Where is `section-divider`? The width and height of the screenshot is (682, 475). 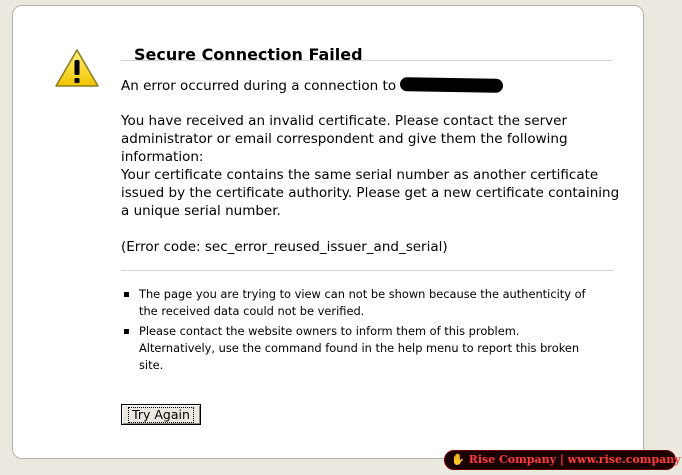
section-divider is located at coordinates (367, 270).